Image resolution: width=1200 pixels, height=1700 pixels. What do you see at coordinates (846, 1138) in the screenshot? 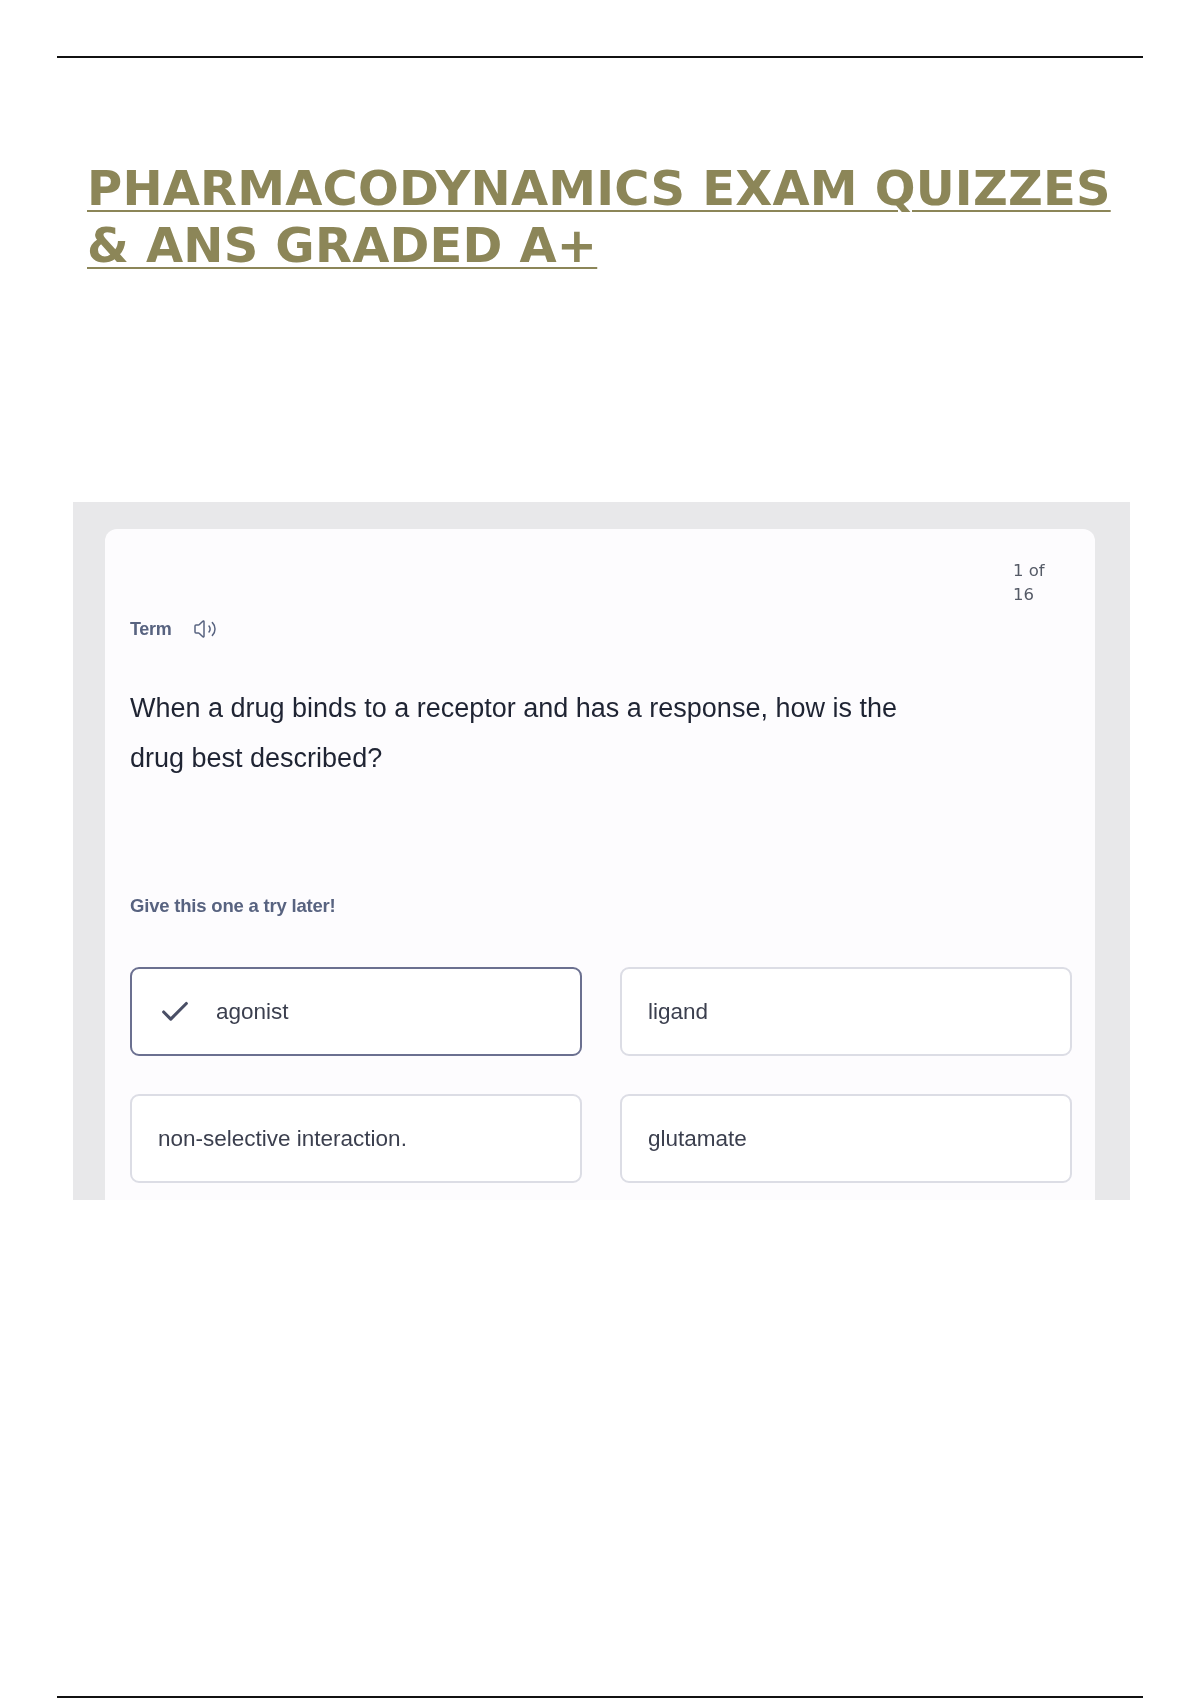
I see `answer-option: glutamate` at bounding box center [846, 1138].